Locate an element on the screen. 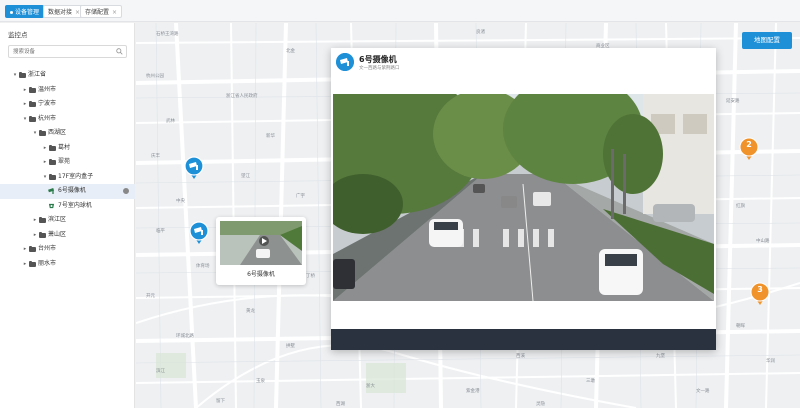 The width and height of the screenshot is (800, 408). map-street-label: 玉泉 is located at coordinates (260, 381).